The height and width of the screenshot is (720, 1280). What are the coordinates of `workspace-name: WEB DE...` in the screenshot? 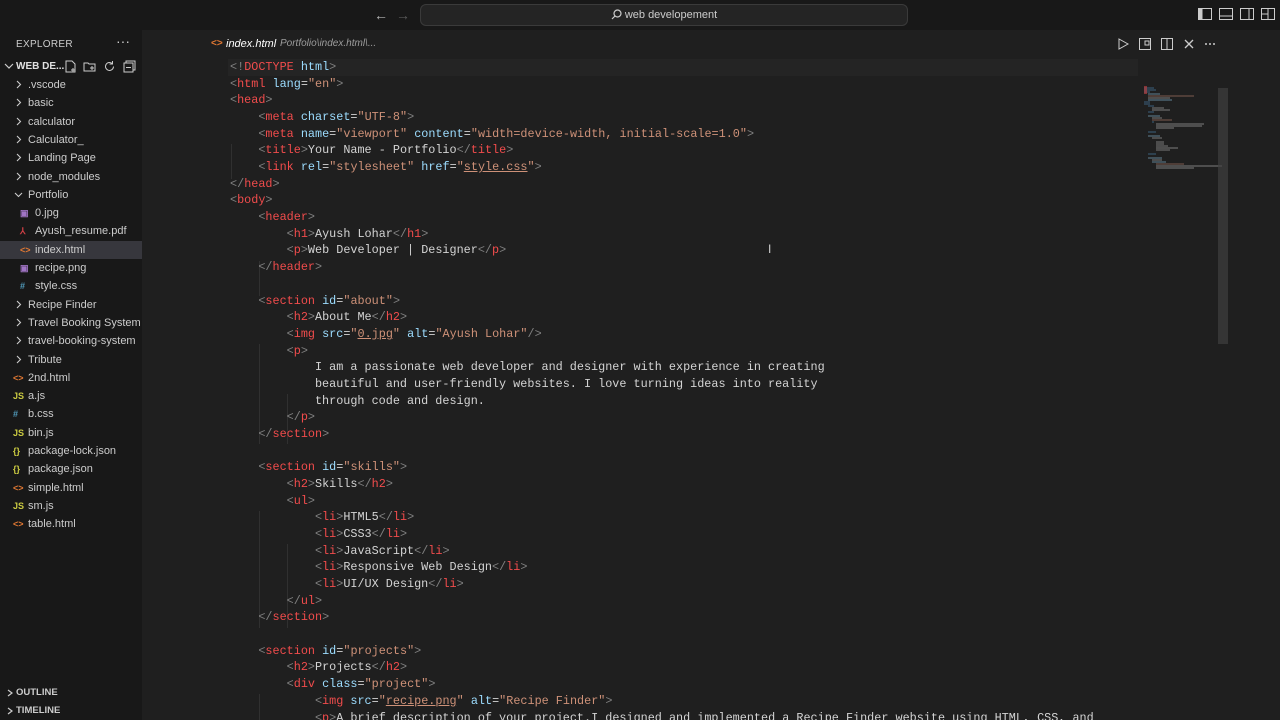 It's located at (40, 66).